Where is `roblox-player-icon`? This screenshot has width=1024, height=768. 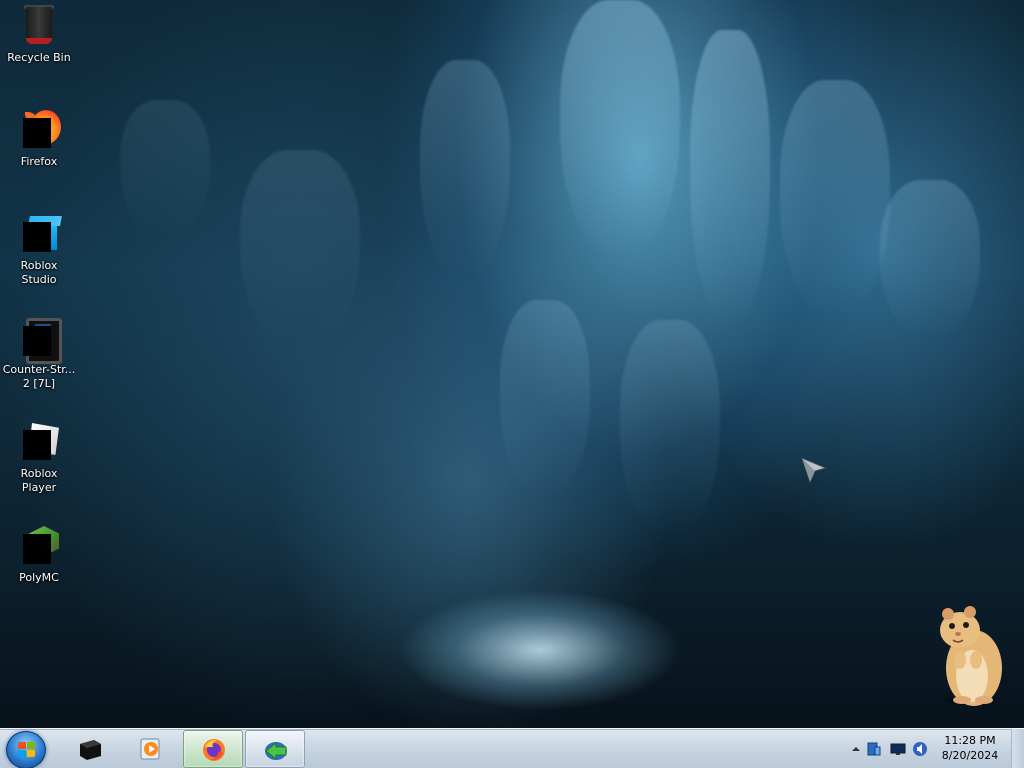 roblox-player-icon is located at coordinates (39, 442).